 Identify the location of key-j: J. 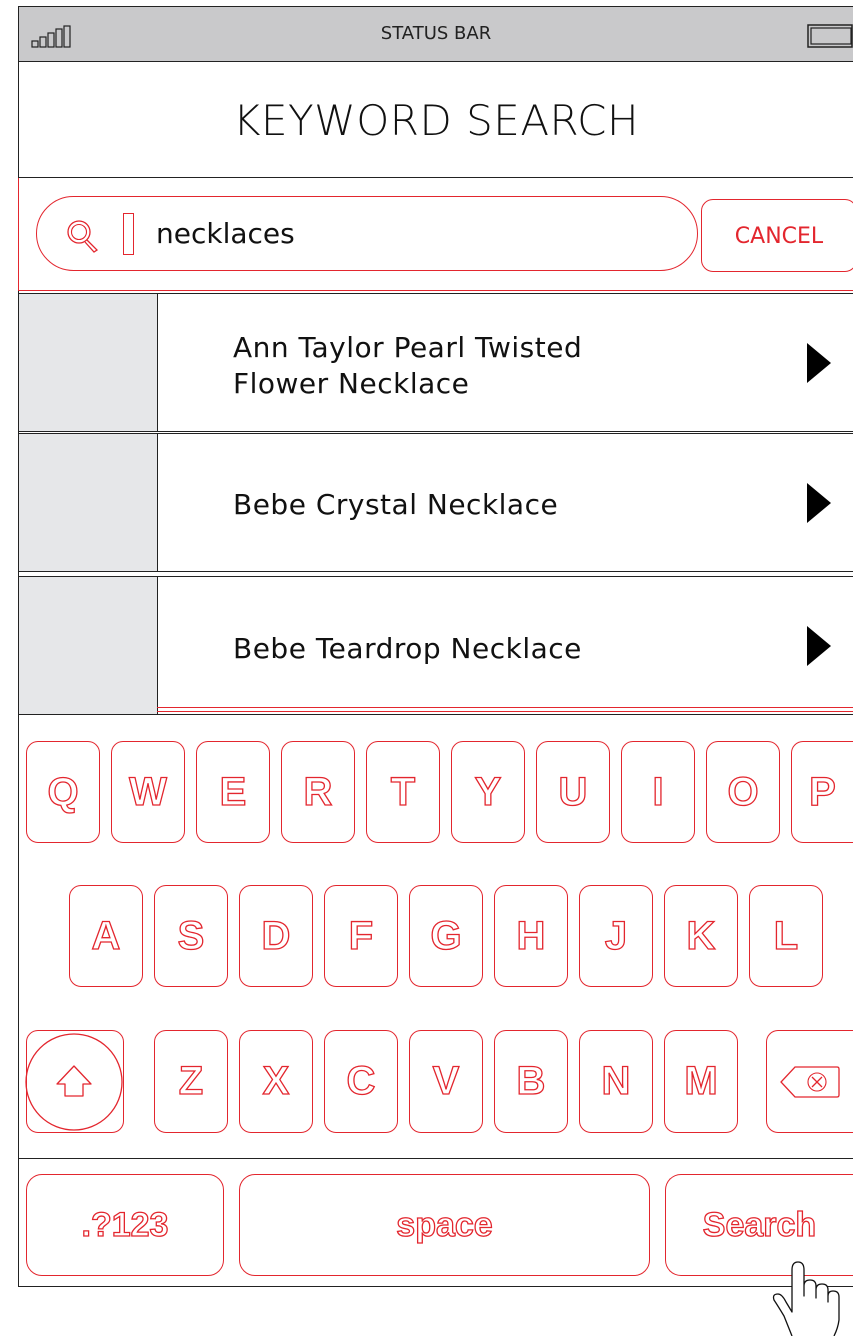
(616, 936).